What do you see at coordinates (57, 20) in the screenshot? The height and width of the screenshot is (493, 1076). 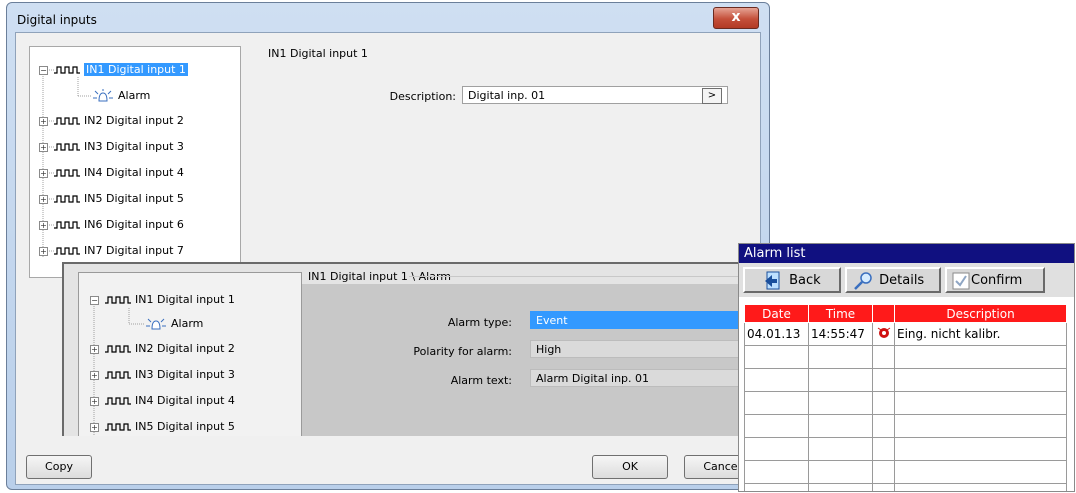 I see `dialog-title: Digital inputs` at bounding box center [57, 20].